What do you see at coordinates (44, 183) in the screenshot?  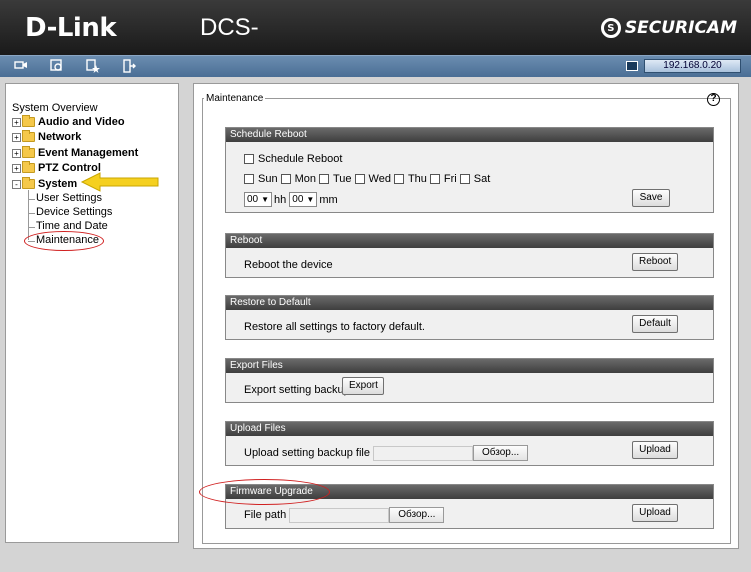 I see `tree-item-system: - System` at bounding box center [44, 183].